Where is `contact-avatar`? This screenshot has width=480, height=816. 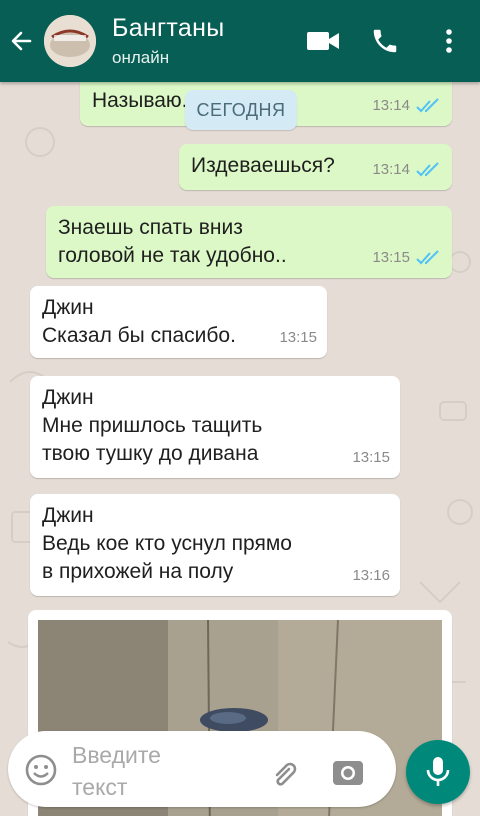
contact-avatar is located at coordinates (70, 41).